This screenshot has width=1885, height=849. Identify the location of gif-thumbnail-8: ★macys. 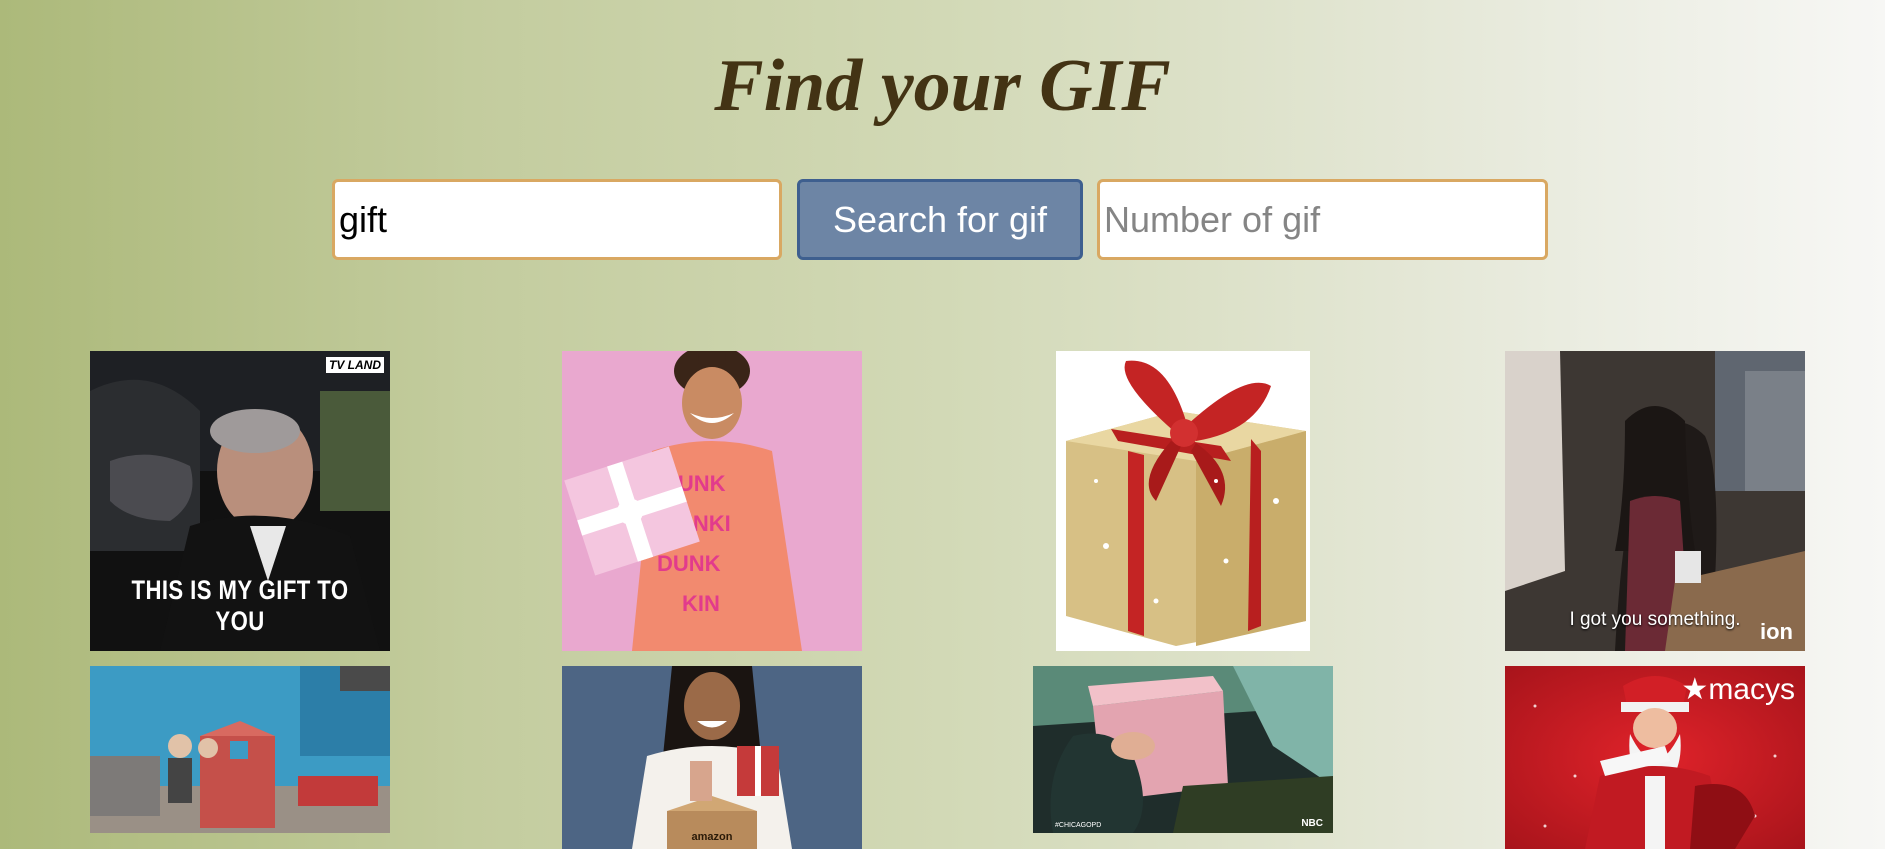
(1655, 757).